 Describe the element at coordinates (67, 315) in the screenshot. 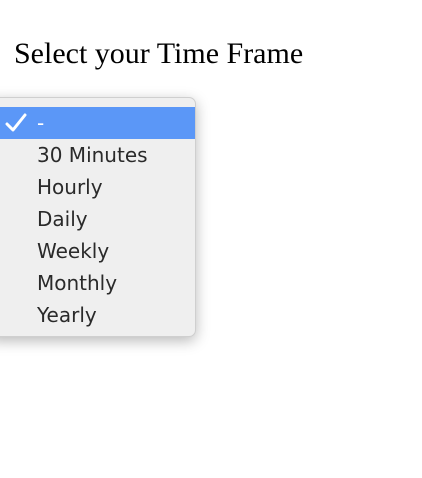

I see `option-label: Yearly` at that location.